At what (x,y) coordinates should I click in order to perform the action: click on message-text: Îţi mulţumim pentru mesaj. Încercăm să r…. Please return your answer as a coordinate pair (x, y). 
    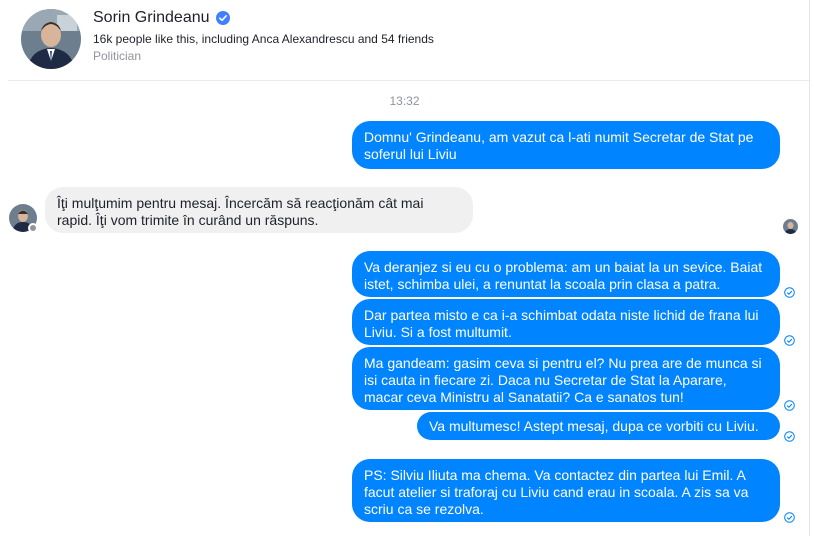
    Looking at the image, I should click on (240, 211).